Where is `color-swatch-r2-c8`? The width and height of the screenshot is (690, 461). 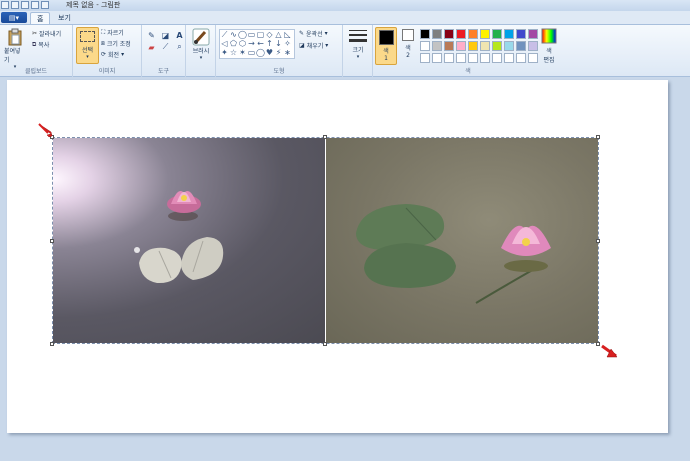 color-swatch-r2-c8 is located at coordinates (509, 46).